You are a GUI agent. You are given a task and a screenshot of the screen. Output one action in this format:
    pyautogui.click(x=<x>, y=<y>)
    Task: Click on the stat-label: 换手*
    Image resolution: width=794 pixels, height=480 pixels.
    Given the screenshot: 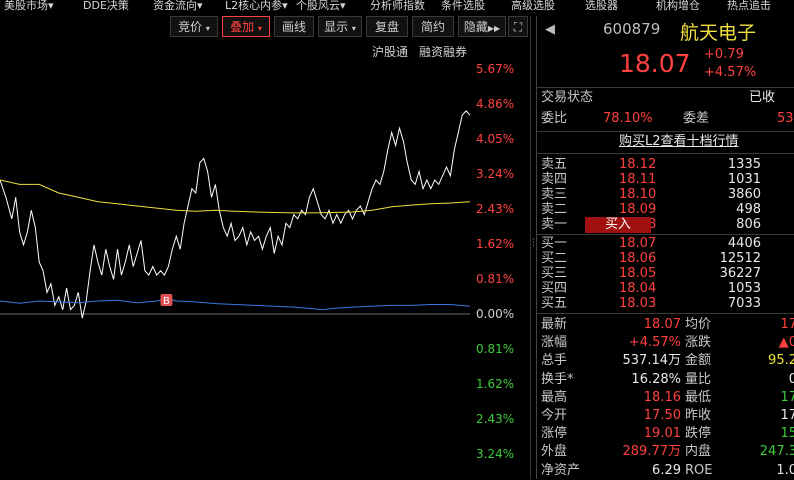 What is the action you would take?
    pyautogui.click(x=557, y=379)
    